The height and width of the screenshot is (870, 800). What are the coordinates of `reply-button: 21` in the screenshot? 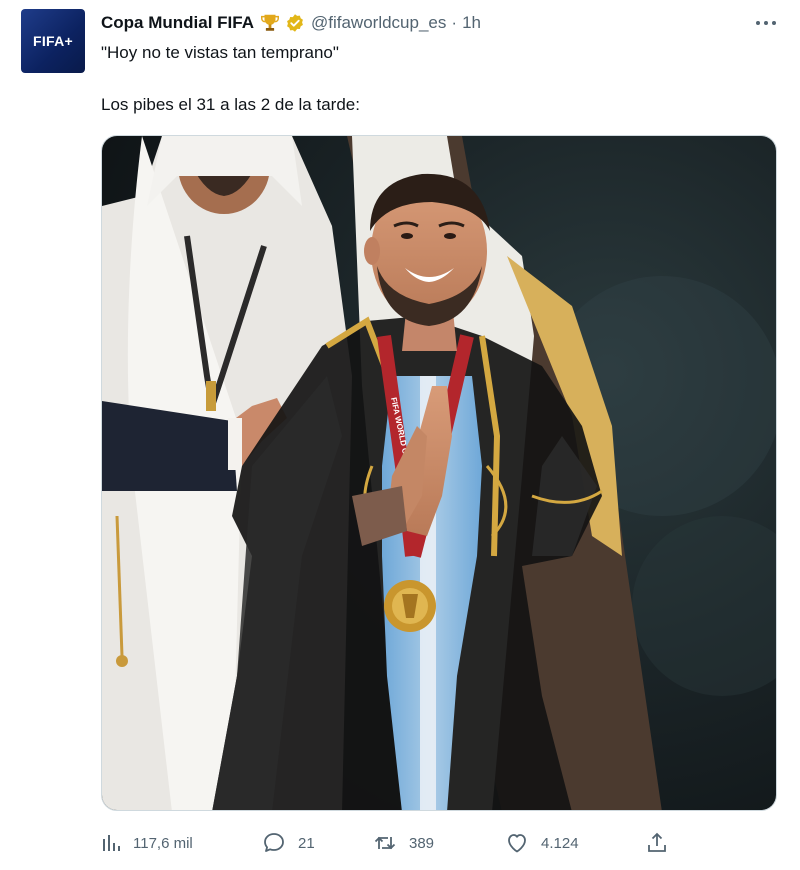 It's located at (288, 843).